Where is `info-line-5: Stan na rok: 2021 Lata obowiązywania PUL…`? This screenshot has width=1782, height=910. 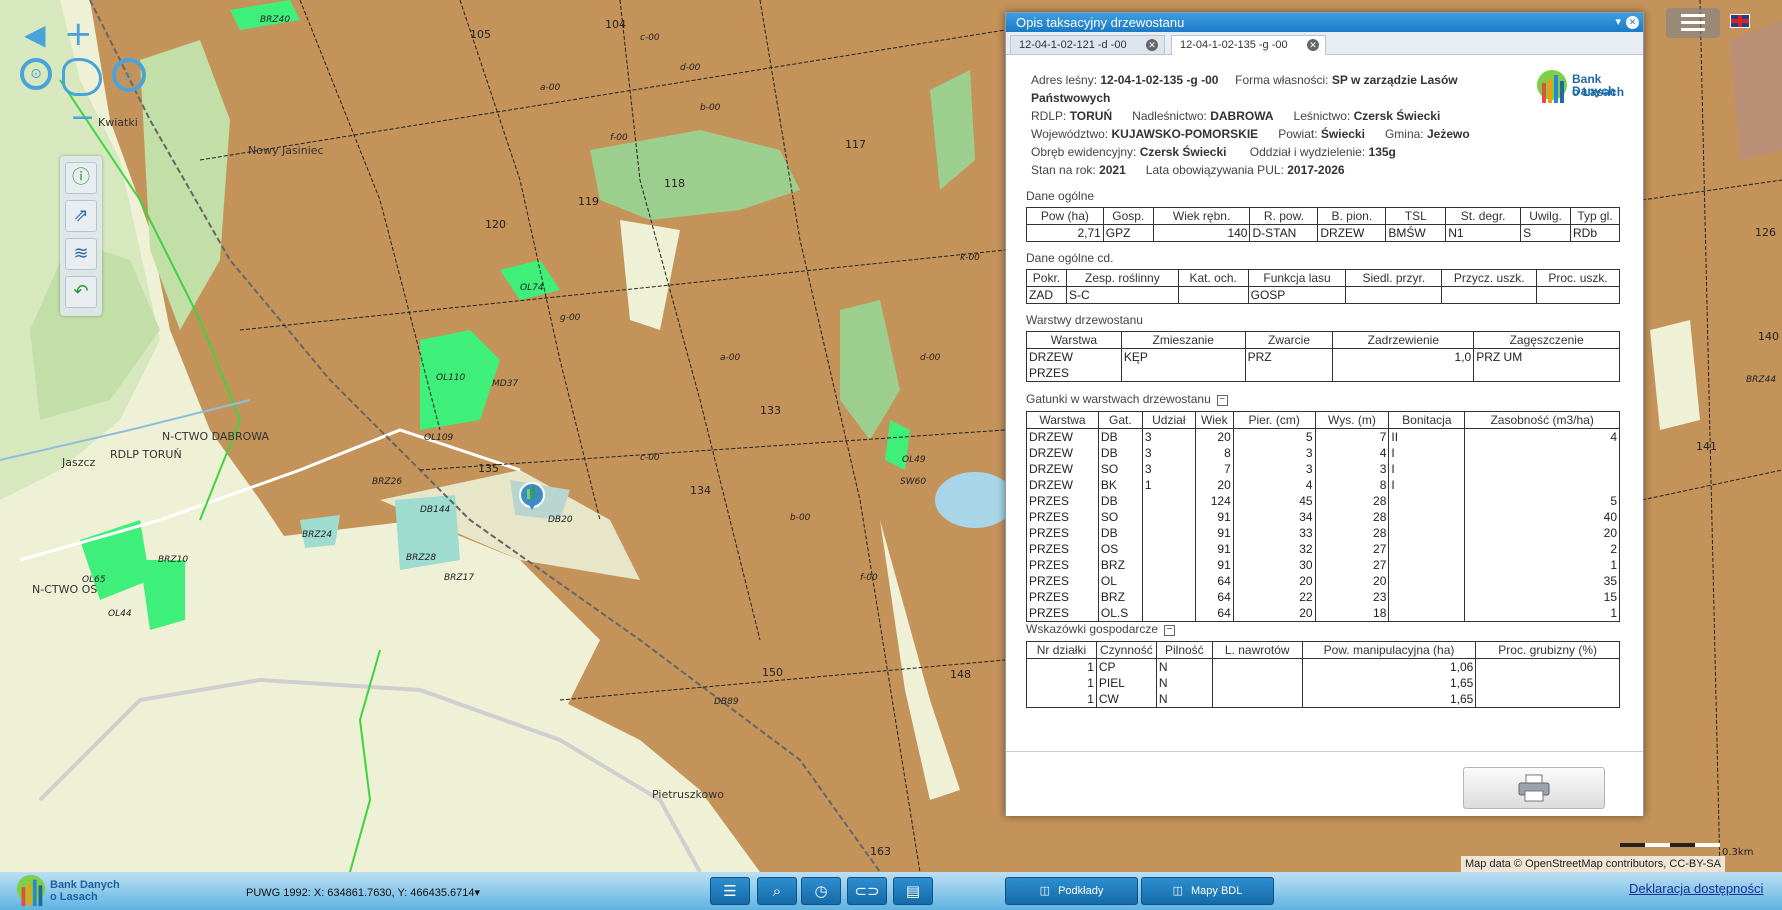
info-line-5: Stan na rok: 2021 Lata obowiązywania PUL… is located at coordinates (1188, 170).